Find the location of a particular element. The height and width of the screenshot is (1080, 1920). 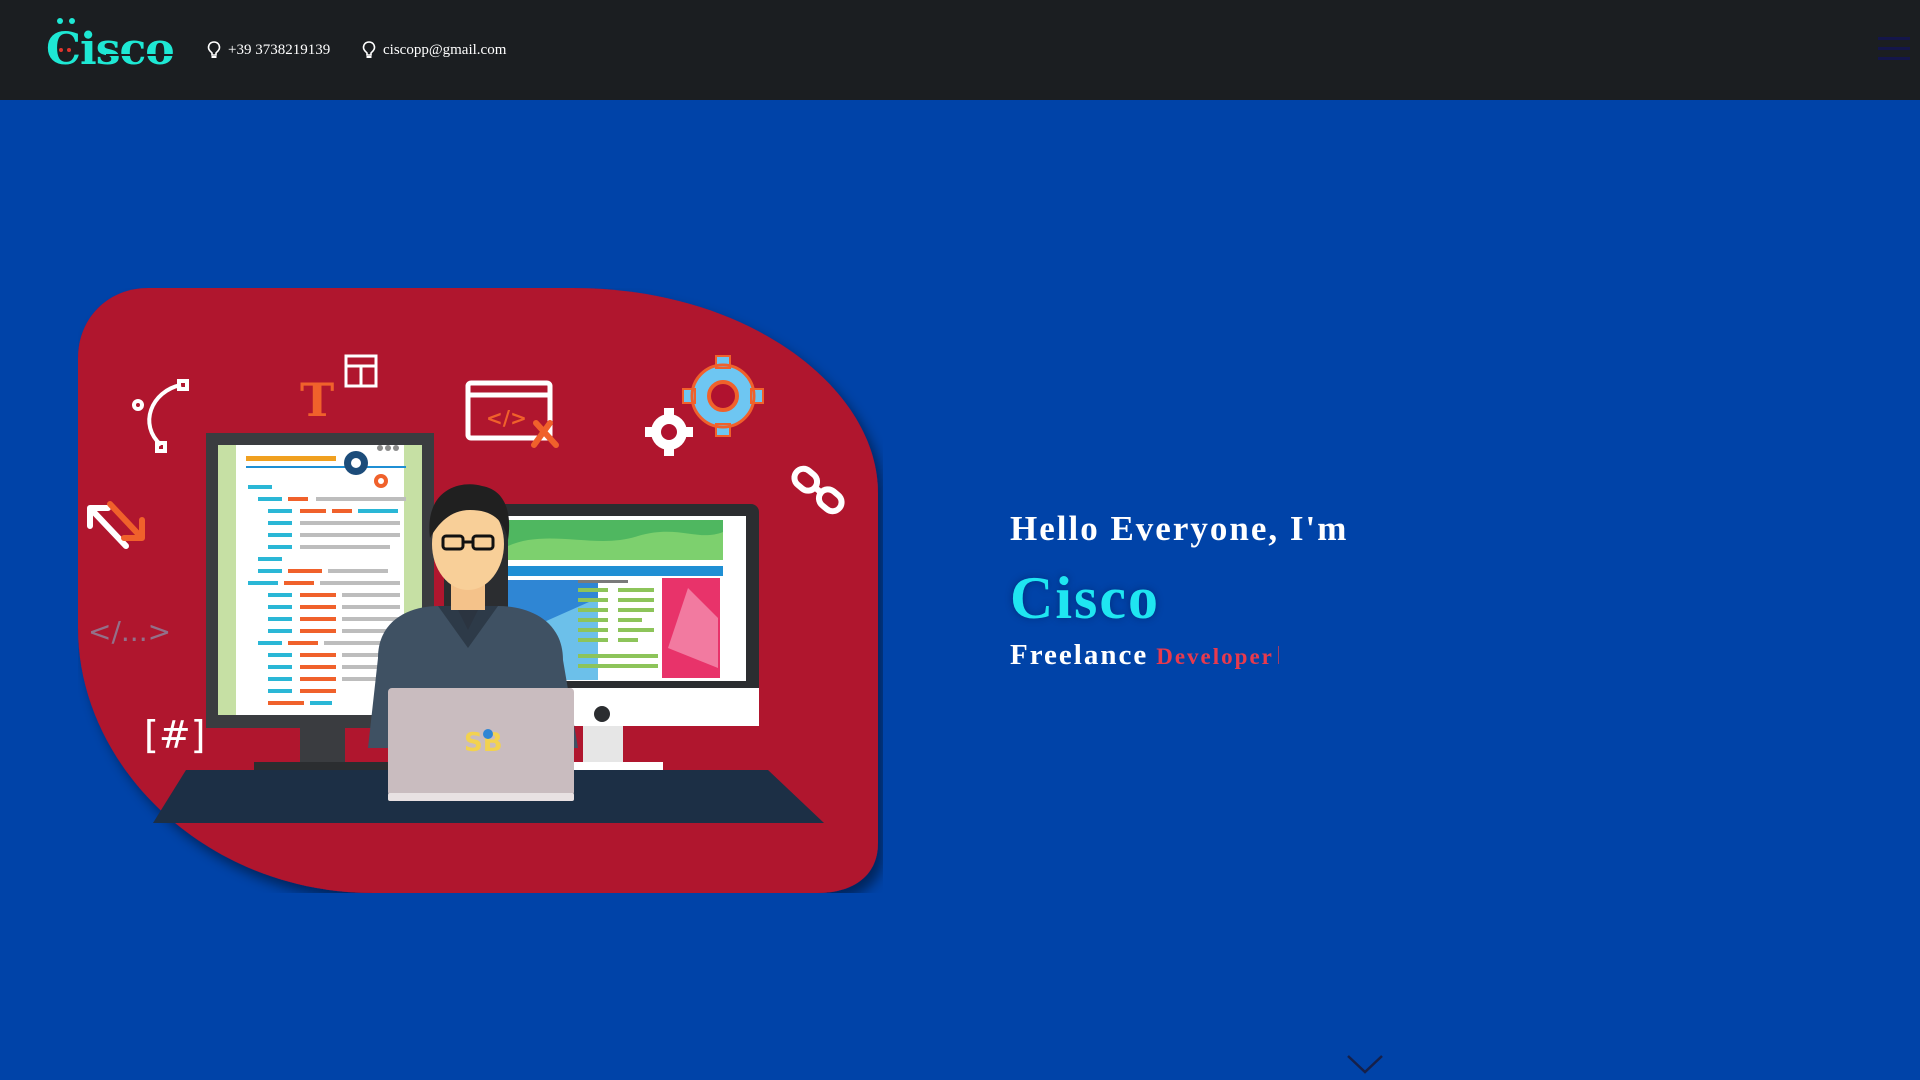

role-typed-text: Developer is located at coordinates (1217, 657).